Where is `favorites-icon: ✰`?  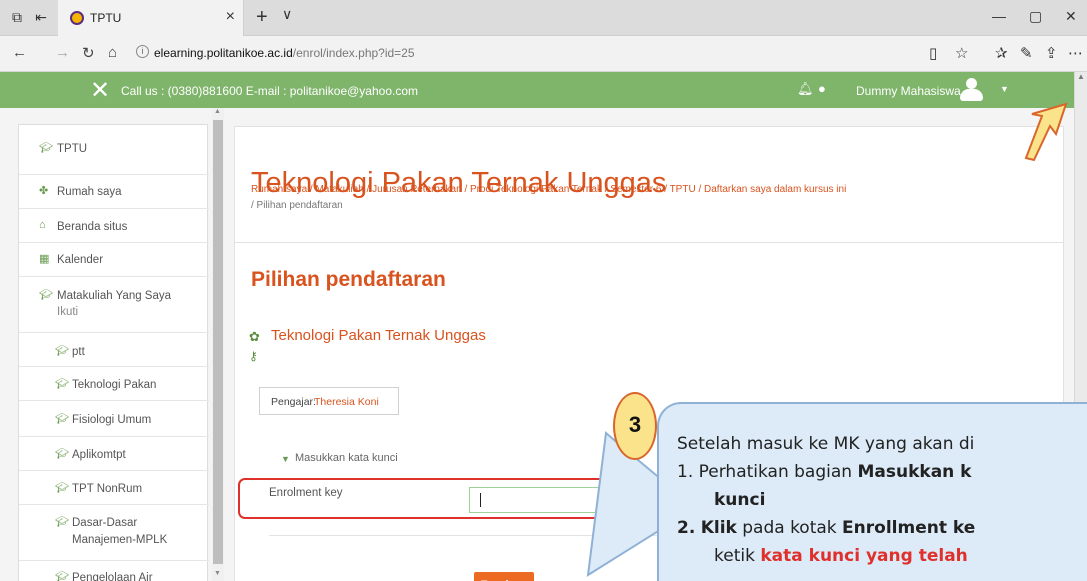
favorites-icon: ✰ is located at coordinates (1001, 53).